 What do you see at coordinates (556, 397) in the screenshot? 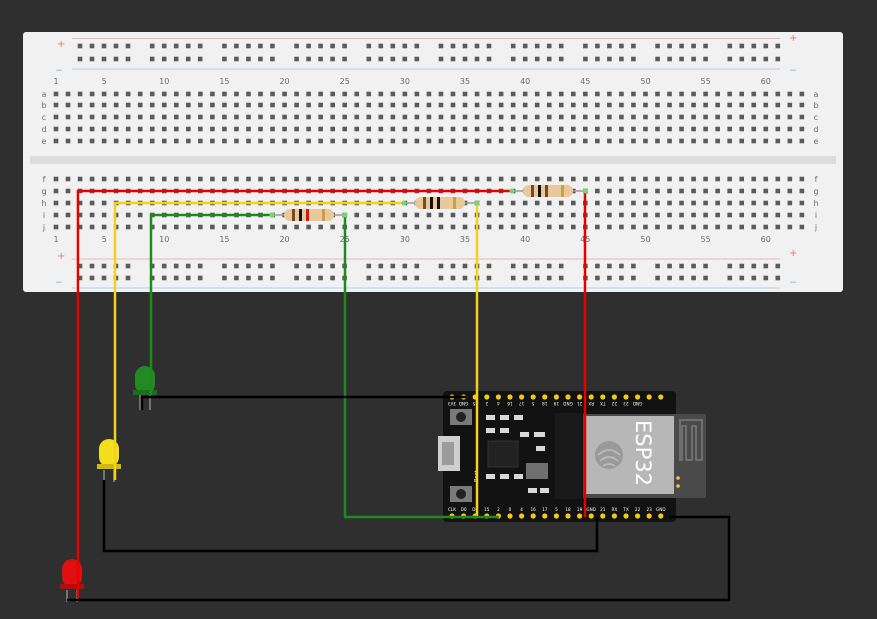
I see `esp32-top-pin` at bounding box center [556, 397].